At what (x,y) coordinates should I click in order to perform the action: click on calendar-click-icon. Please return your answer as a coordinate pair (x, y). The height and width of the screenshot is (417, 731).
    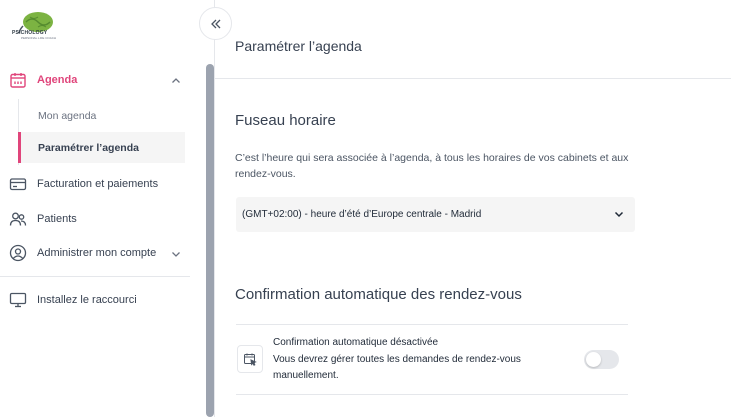
    Looking at the image, I should click on (250, 359).